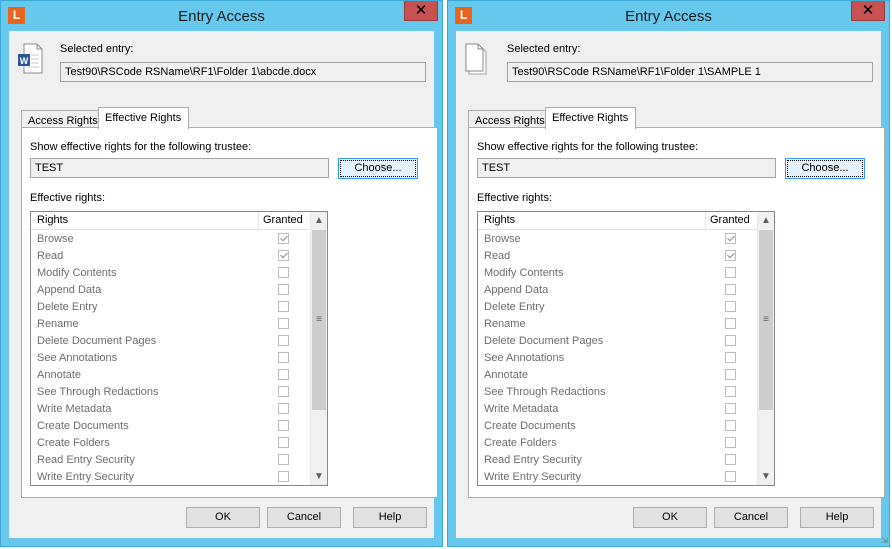  What do you see at coordinates (67, 198) in the screenshot?
I see `effective-rights-label: Effective rights:` at bounding box center [67, 198].